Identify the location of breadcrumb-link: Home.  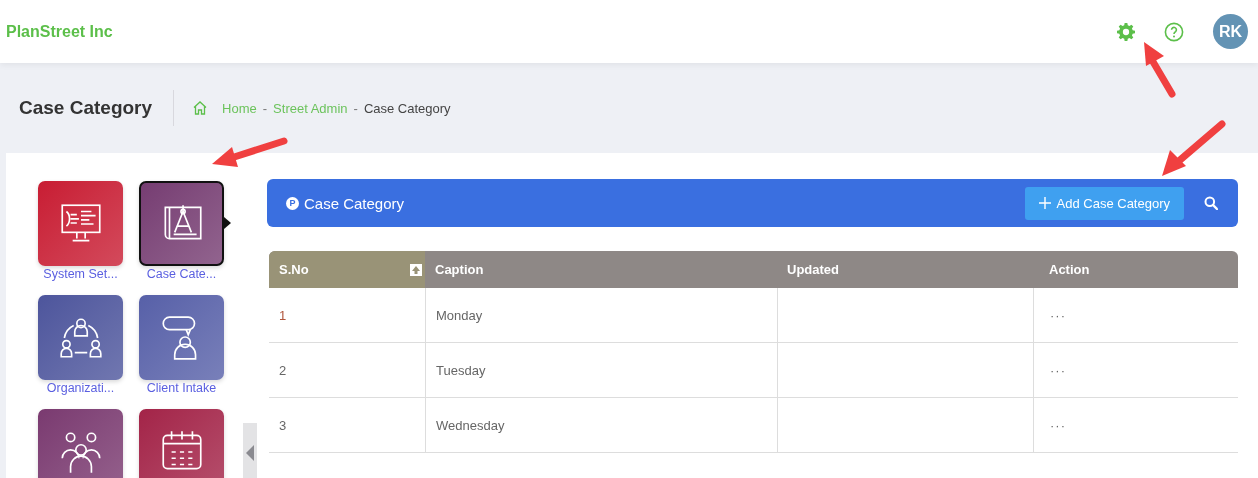
(239, 108).